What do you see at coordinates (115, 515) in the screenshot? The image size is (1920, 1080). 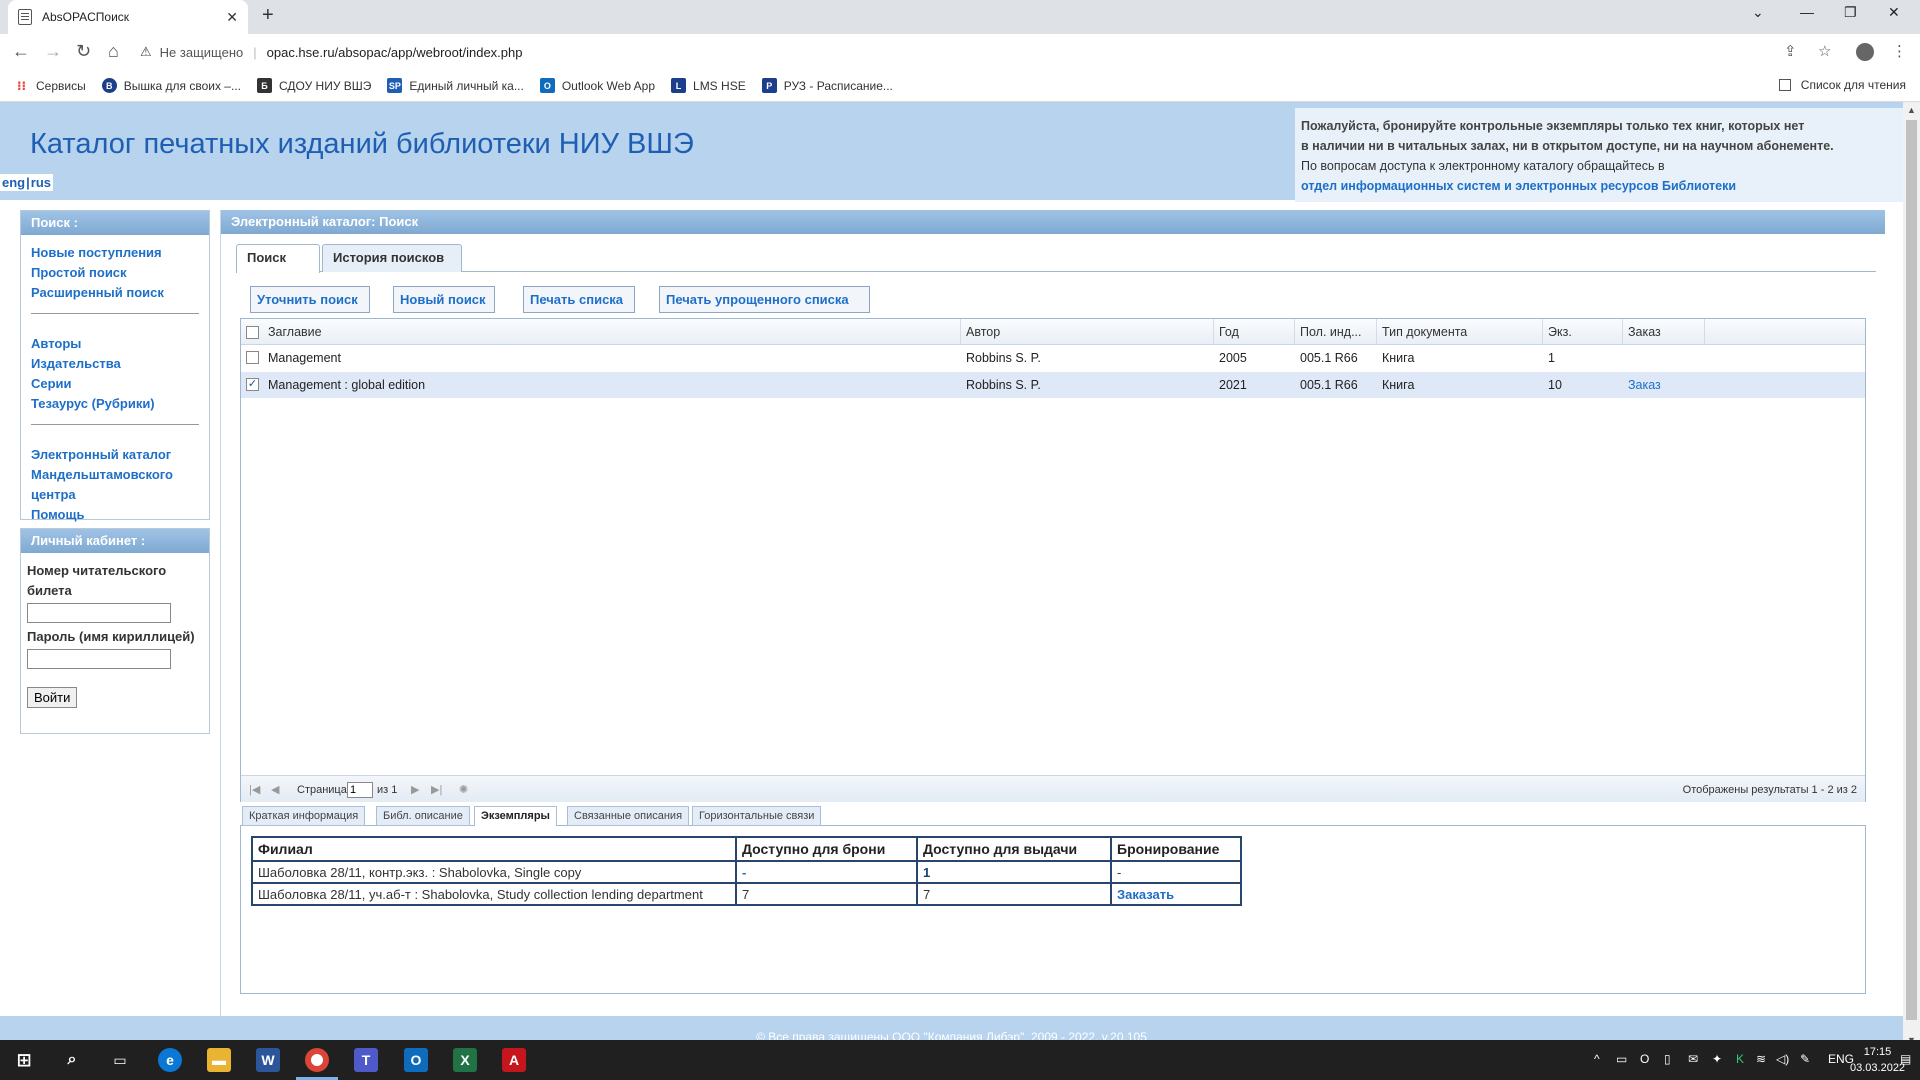 I see `sidebar-link-help: Помощь` at bounding box center [115, 515].